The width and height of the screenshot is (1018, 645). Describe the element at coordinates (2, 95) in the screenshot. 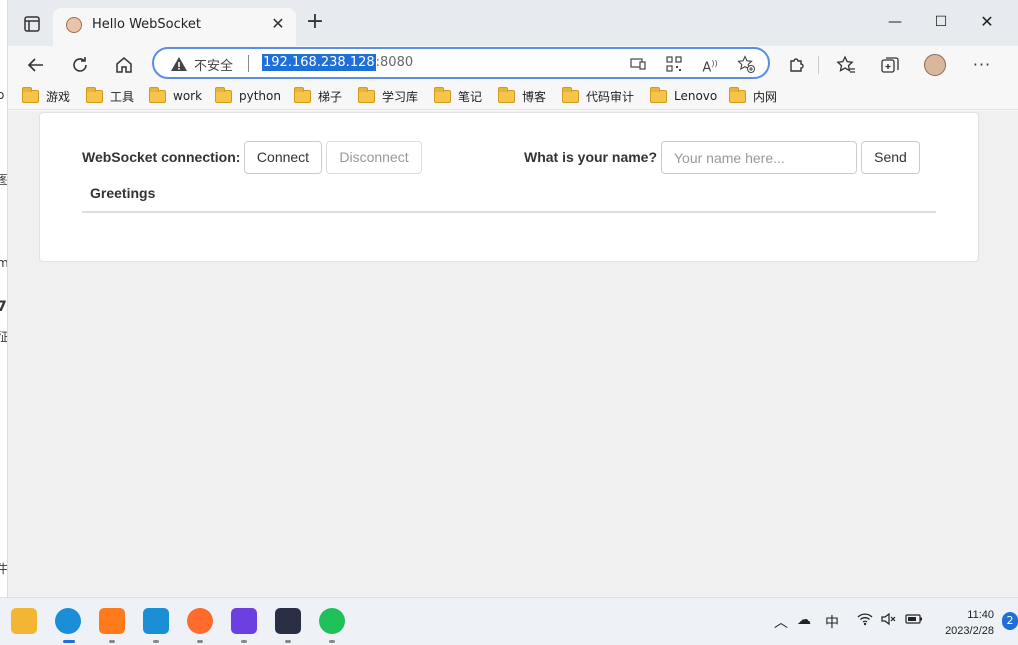

I see `bg-text-fragment: o` at that location.